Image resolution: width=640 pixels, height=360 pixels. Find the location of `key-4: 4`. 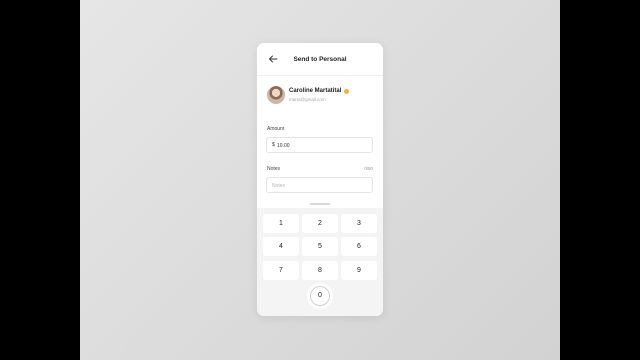

key-4: 4 is located at coordinates (281, 246).